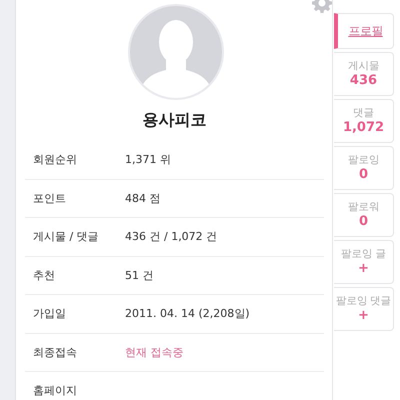  What do you see at coordinates (364, 168) in the screenshot?
I see `profile-tab: 팔로잉 0` at bounding box center [364, 168].